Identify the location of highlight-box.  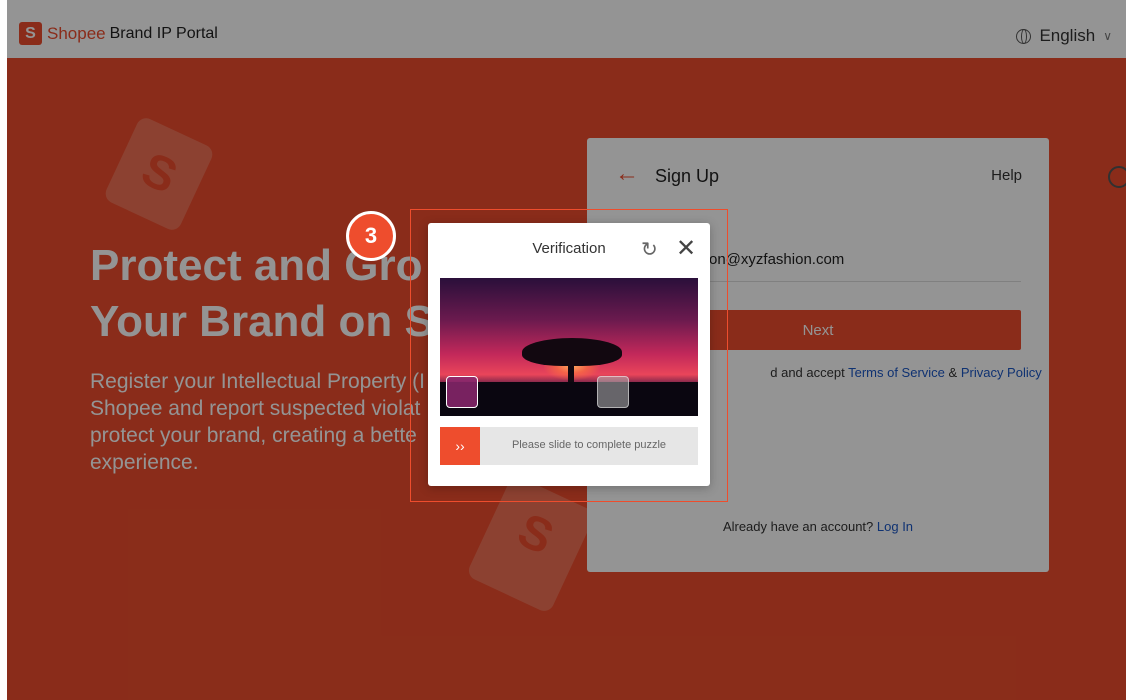
(569, 355).